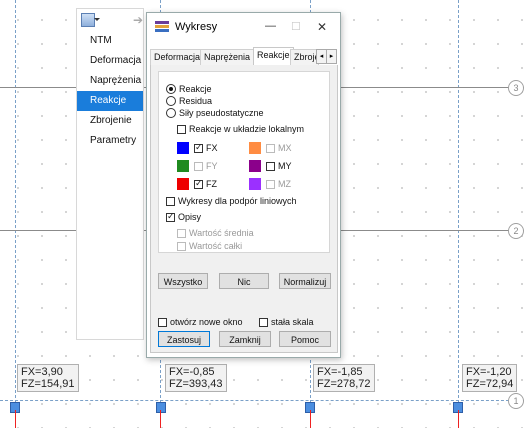  What do you see at coordinates (340, 372) in the screenshot?
I see `reaction-fx: FX=-1,85` at bounding box center [340, 372].